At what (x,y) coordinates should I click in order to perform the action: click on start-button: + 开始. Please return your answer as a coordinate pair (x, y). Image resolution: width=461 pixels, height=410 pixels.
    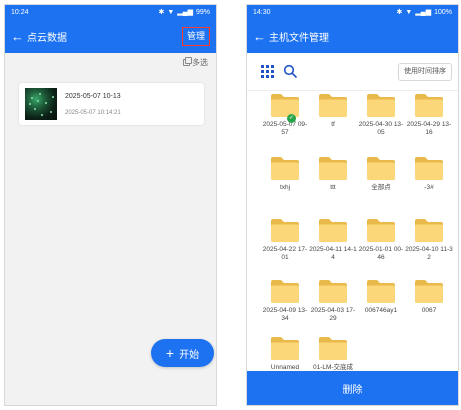
    Looking at the image, I should click on (182, 353).